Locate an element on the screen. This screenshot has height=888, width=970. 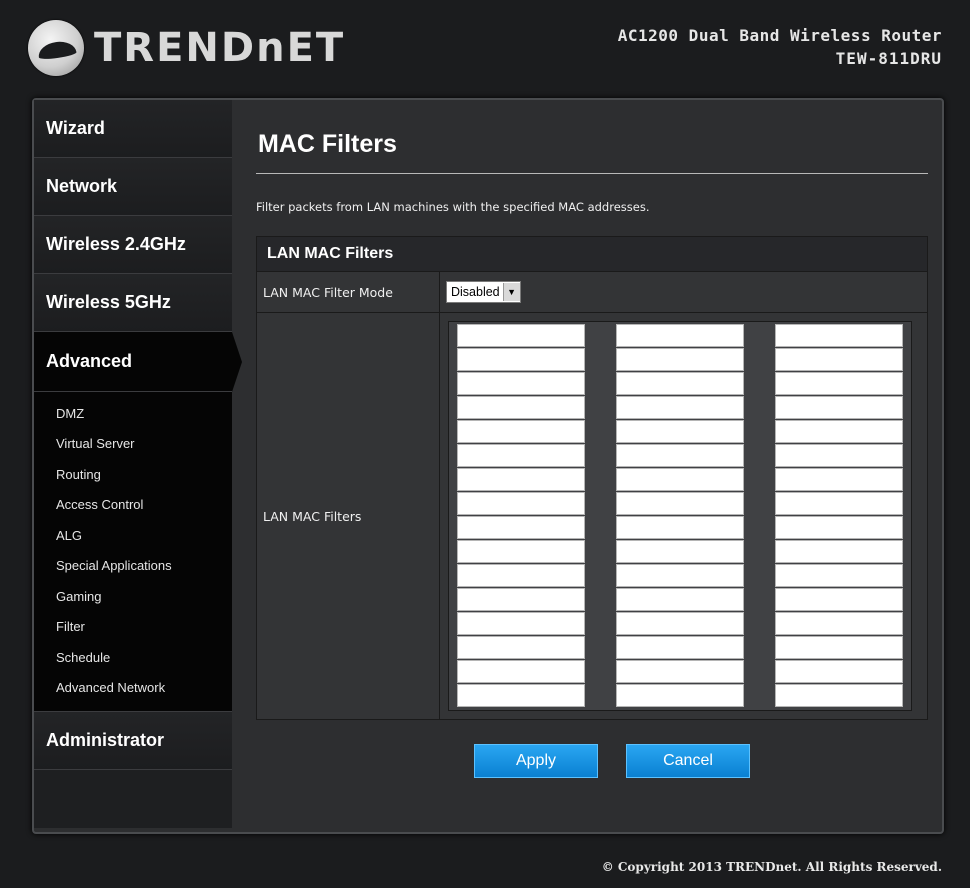
sidebar-item-administrator: Administrator is located at coordinates (133, 741).